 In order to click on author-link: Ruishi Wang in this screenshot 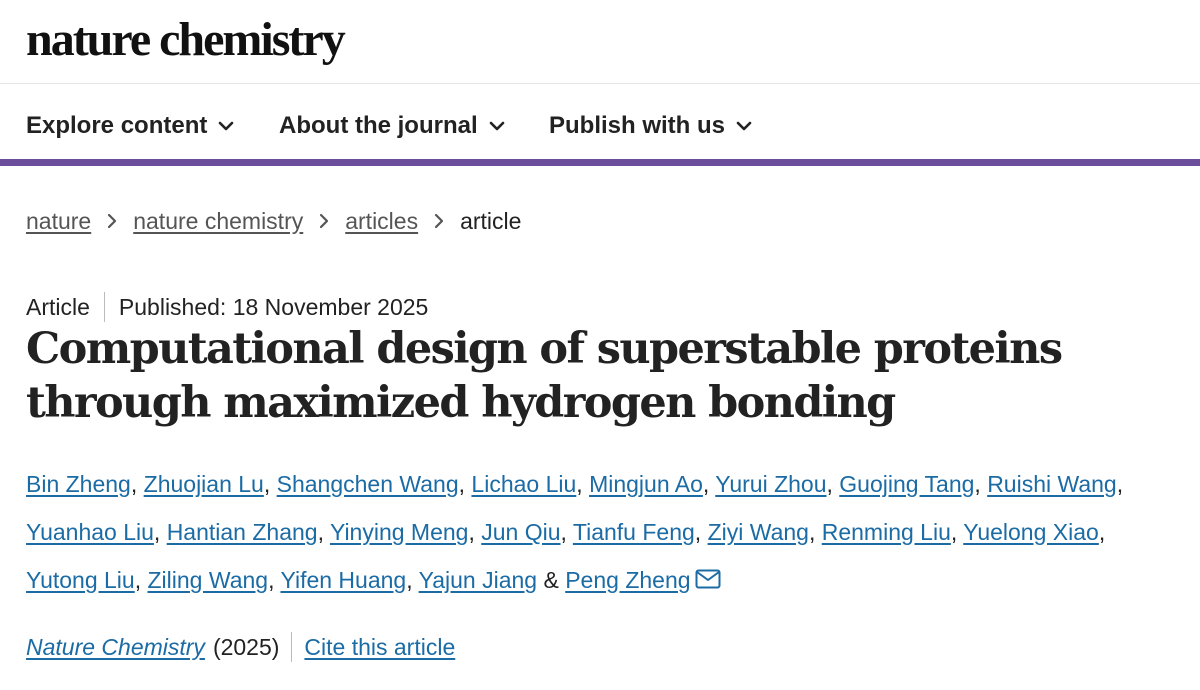, I will do `click(1052, 484)`.